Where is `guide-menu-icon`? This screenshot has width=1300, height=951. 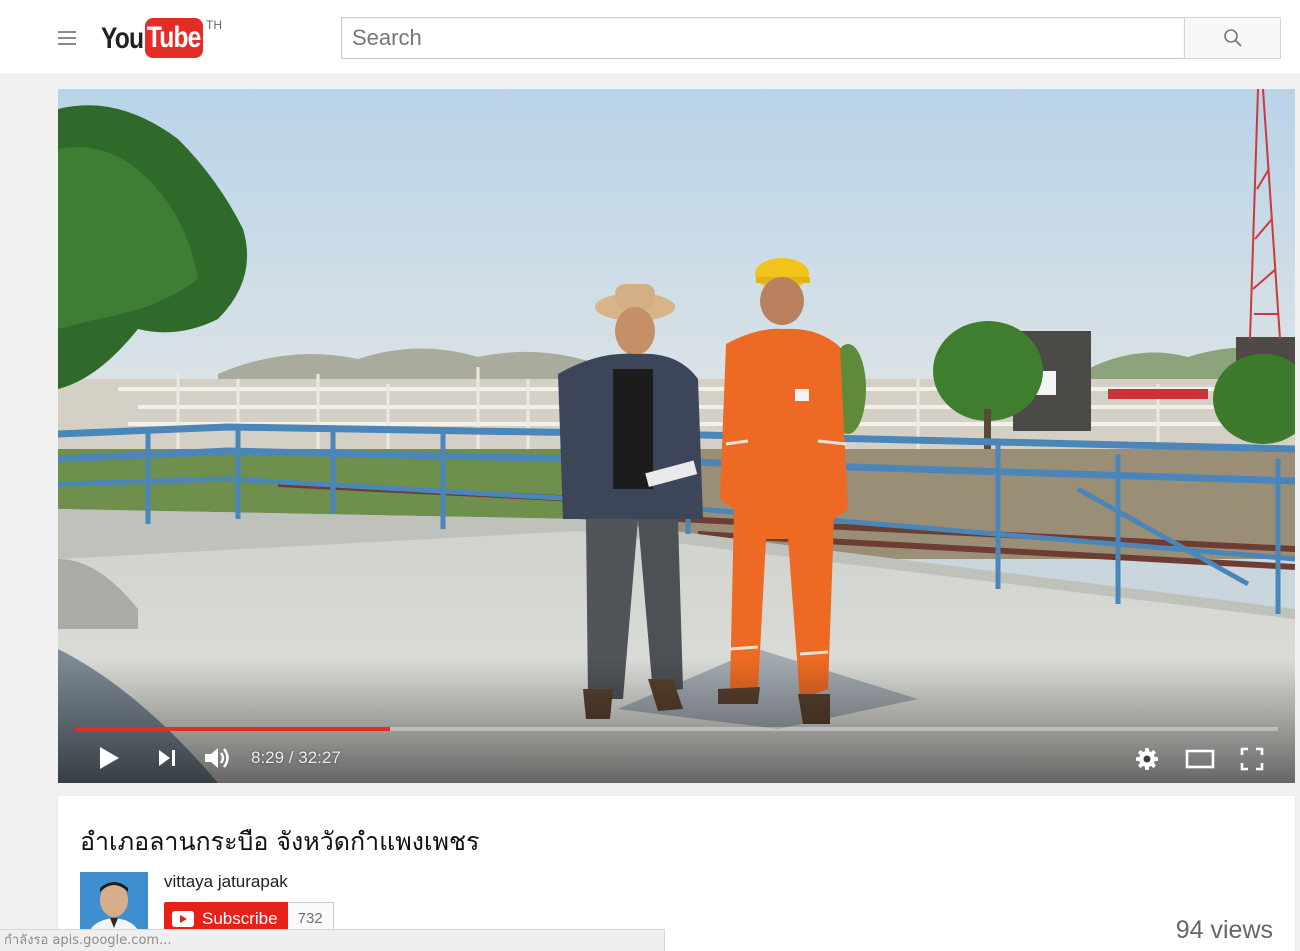
guide-menu-icon is located at coordinates (68, 39).